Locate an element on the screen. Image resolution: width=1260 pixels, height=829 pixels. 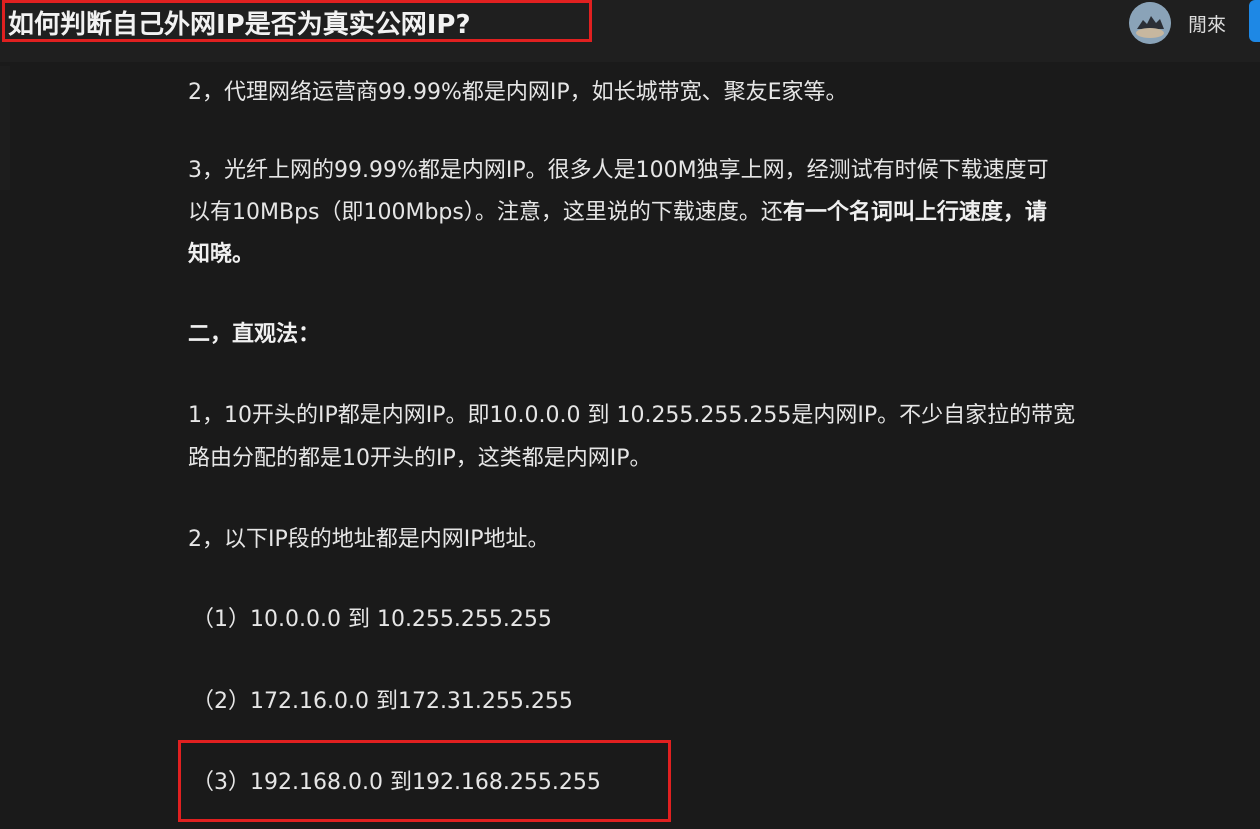
paragraph-10-range-line2: 路由分配的都是10开头的IP，这类都是内网IP。 is located at coordinates (420, 458).